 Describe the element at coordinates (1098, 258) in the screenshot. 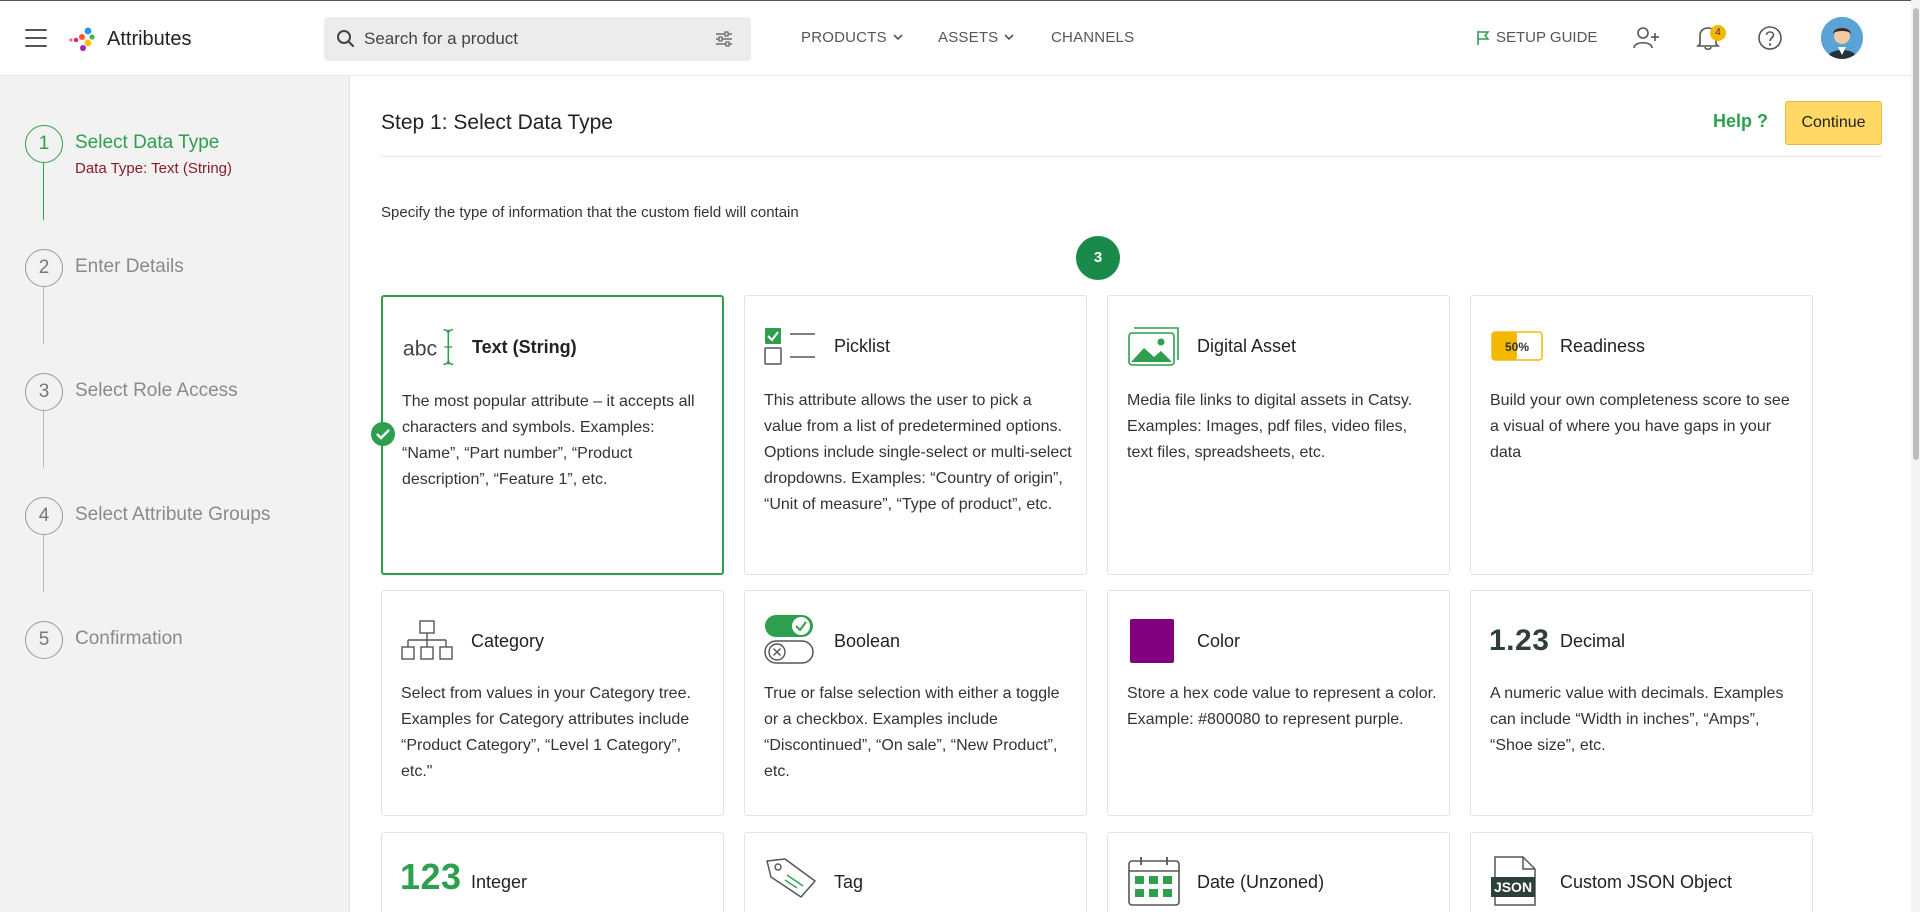

I see `count-badge: 3` at that location.